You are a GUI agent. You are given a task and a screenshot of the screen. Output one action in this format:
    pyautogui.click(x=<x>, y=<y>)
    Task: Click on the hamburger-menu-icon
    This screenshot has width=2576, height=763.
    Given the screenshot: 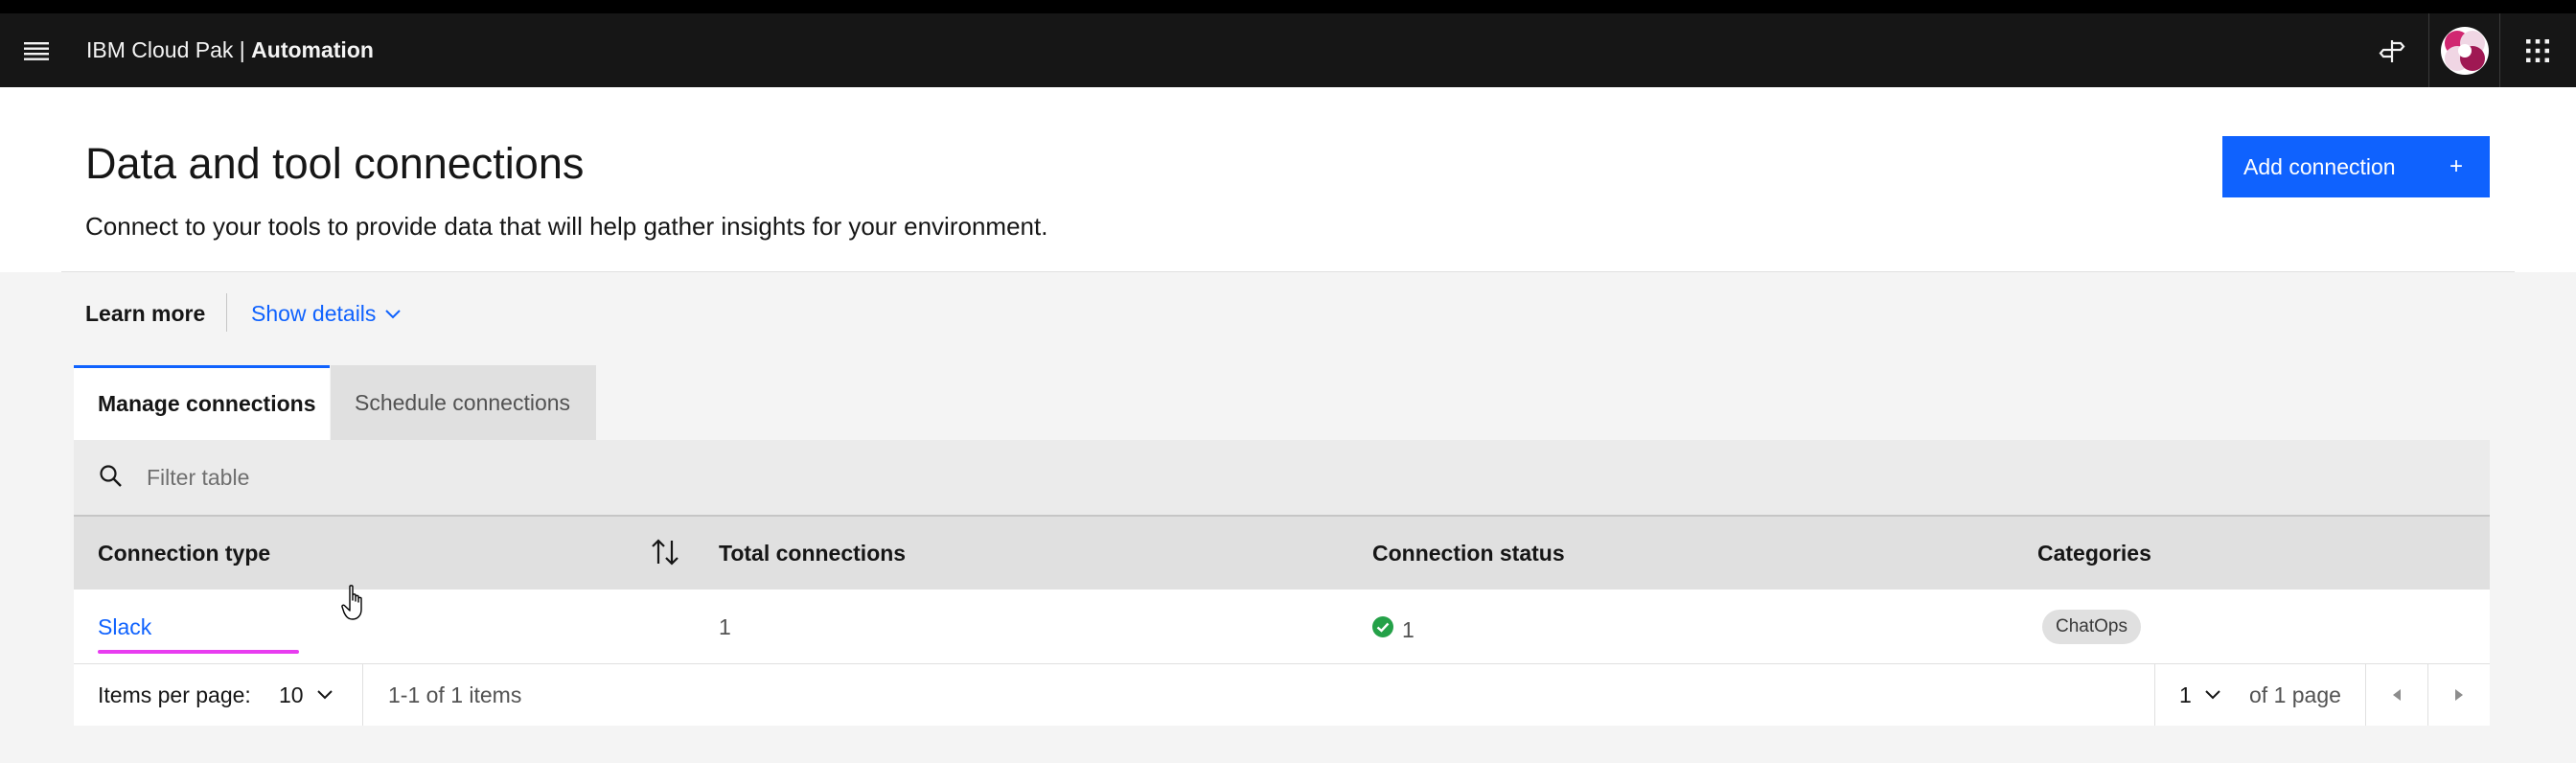 What is the action you would take?
    pyautogui.click(x=36, y=50)
    